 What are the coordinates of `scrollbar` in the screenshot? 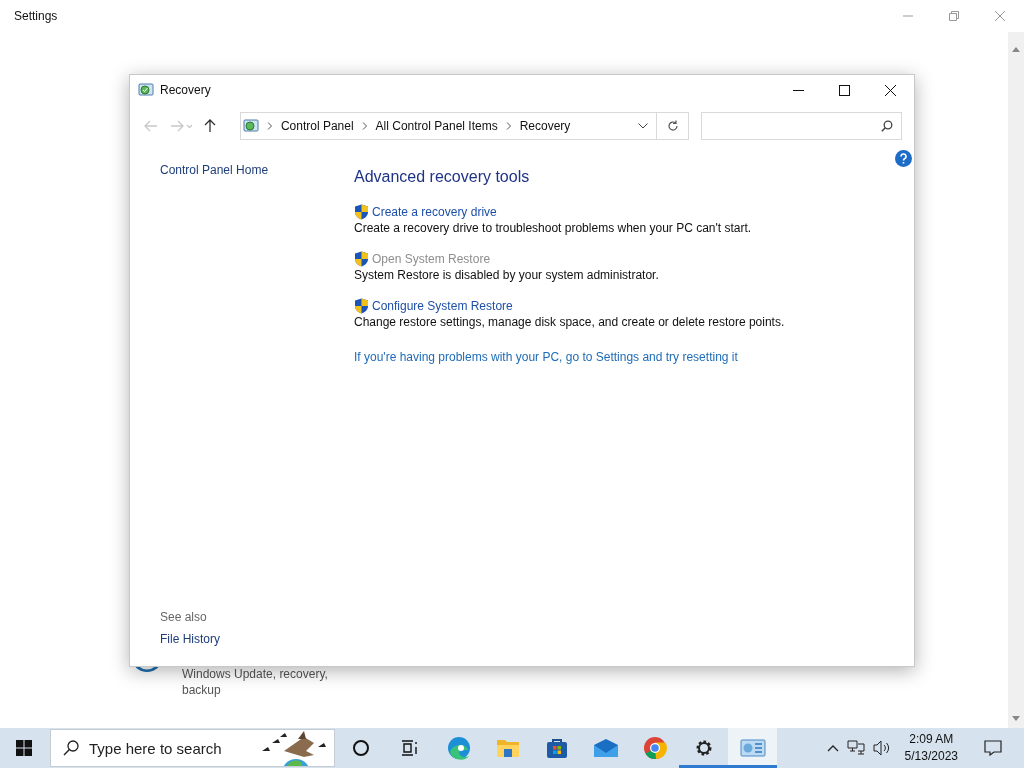 It's located at (1016, 380).